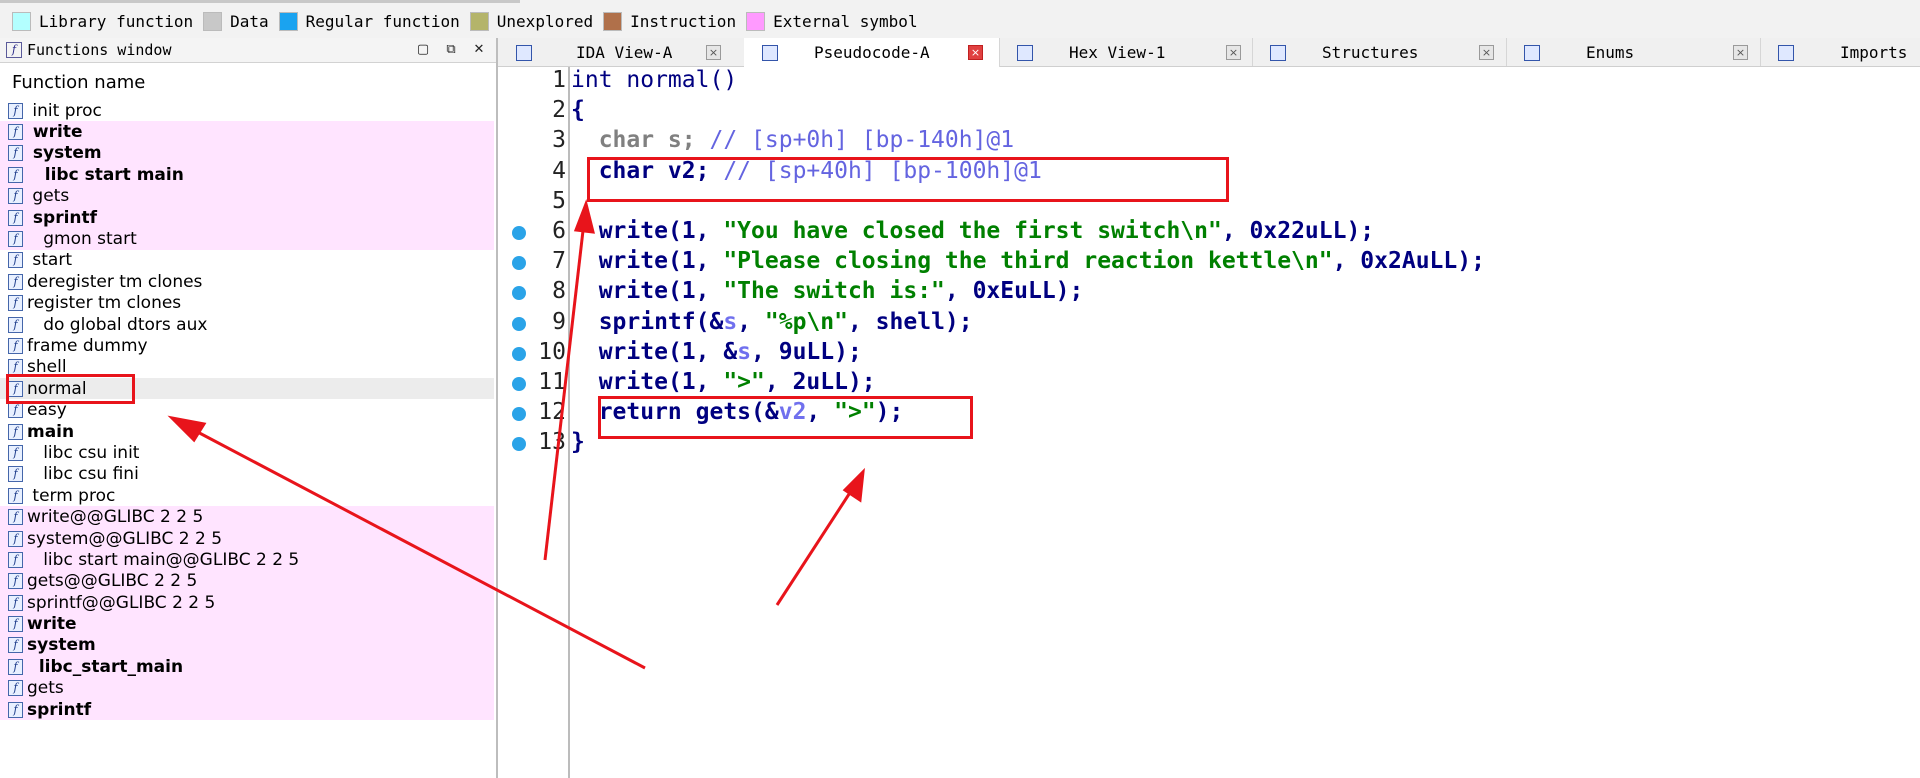  I want to click on code-token: // [sp+0h] [bp-140h]@1, so click(862, 140).